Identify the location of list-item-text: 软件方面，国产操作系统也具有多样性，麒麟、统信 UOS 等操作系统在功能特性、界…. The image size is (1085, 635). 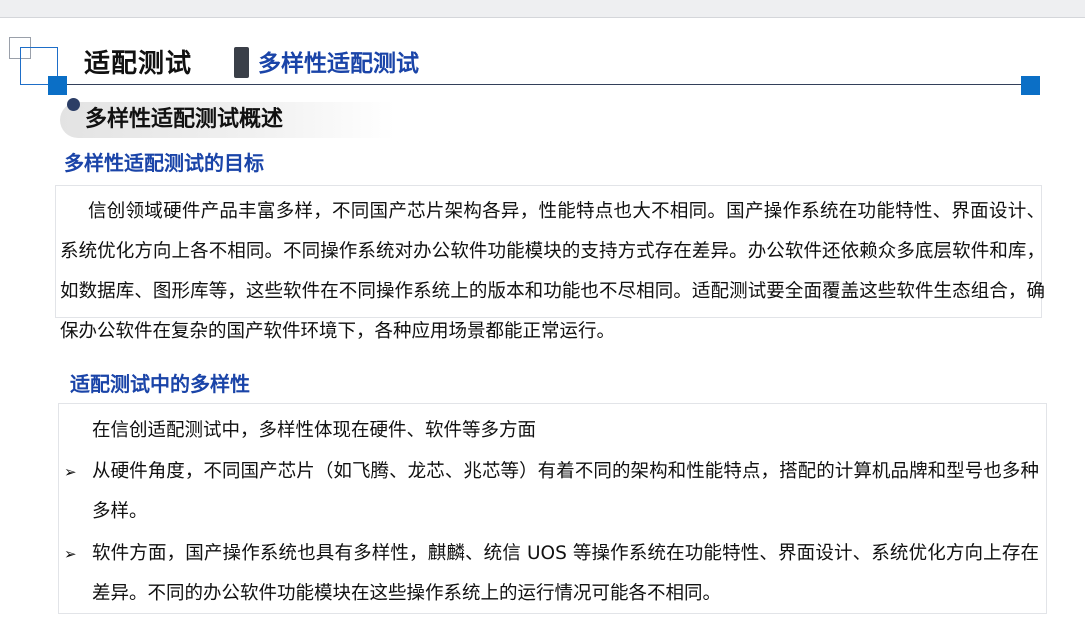
(565, 573).